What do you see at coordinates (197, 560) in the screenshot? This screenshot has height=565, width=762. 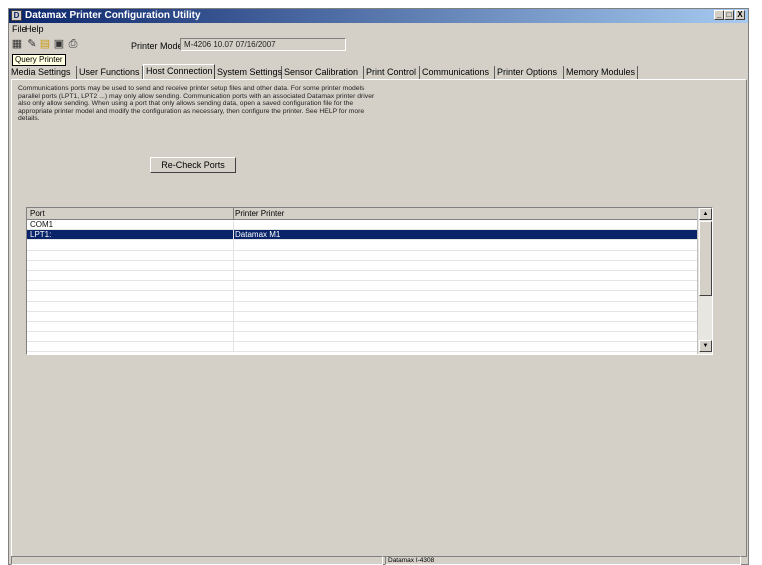 I see `status-panel-left` at bounding box center [197, 560].